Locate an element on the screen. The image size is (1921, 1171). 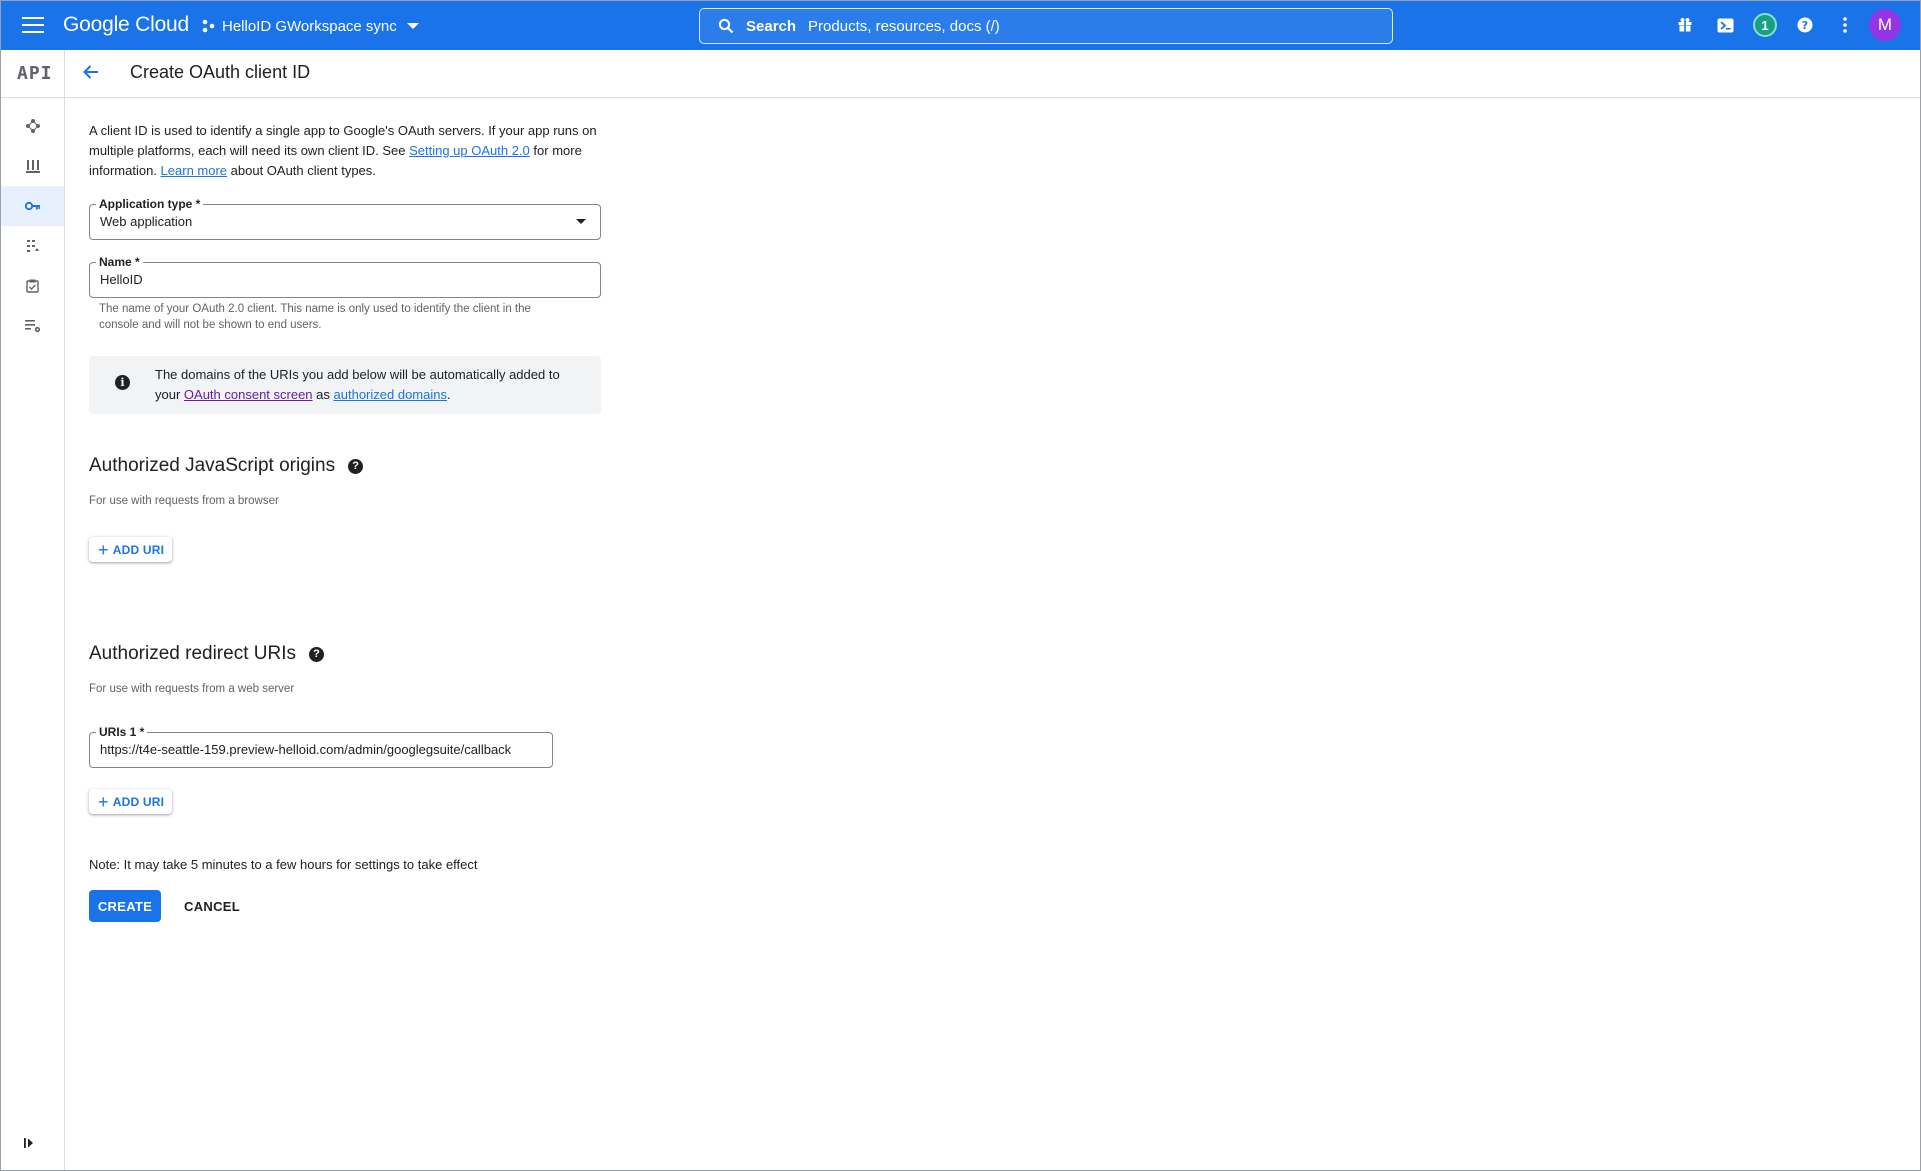
avatar: M is located at coordinates (1885, 25).